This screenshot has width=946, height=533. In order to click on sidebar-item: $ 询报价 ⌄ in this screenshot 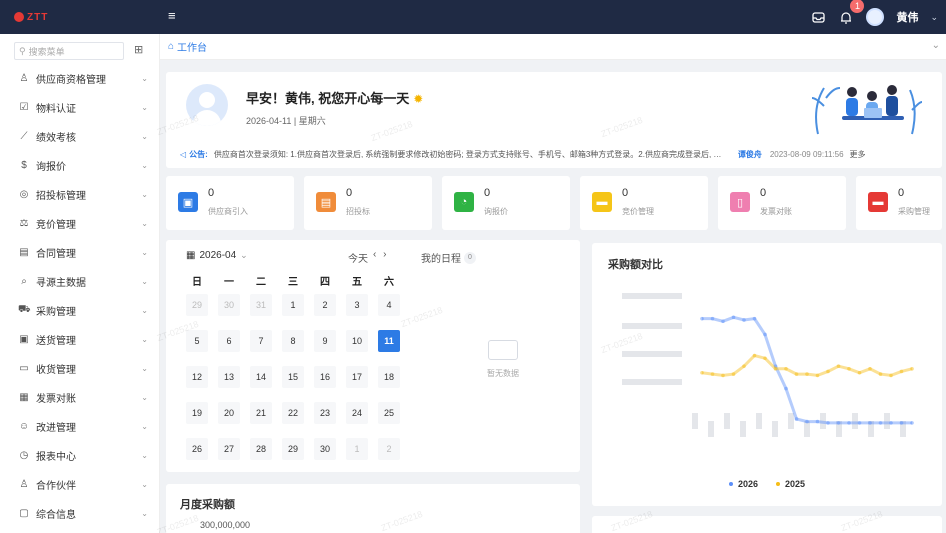, I will do `click(80, 165)`.